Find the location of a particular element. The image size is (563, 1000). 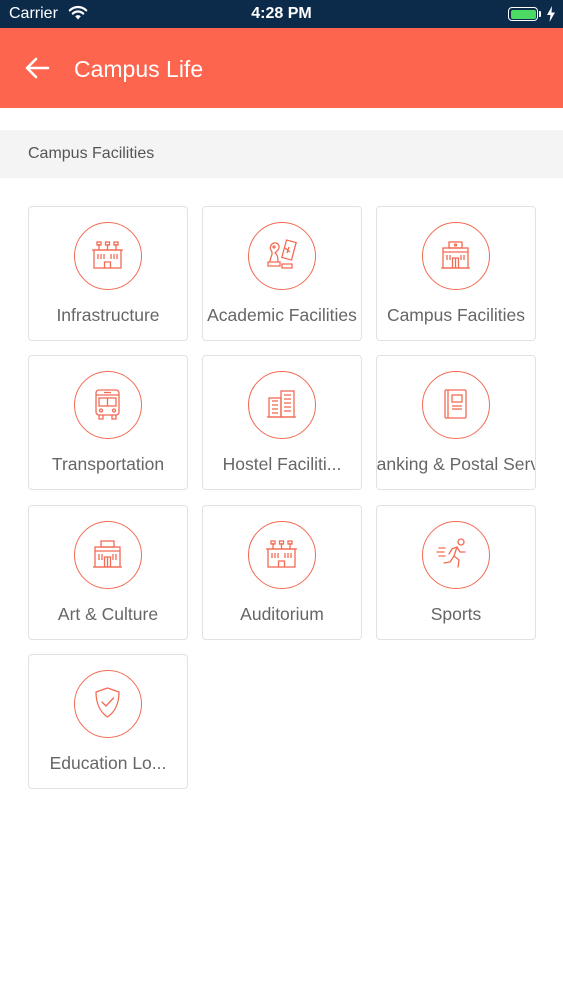

auditorium-icon is located at coordinates (282, 555).